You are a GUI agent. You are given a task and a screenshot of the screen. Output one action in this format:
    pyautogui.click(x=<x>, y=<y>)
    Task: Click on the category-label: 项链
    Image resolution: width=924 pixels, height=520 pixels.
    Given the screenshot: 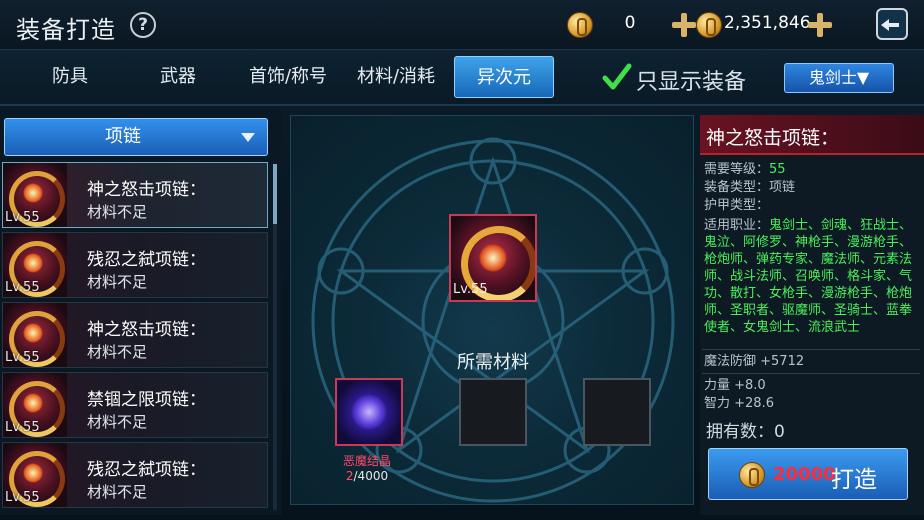 What is the action you would take?
    pyautogui.click(x=123, y=136)
    